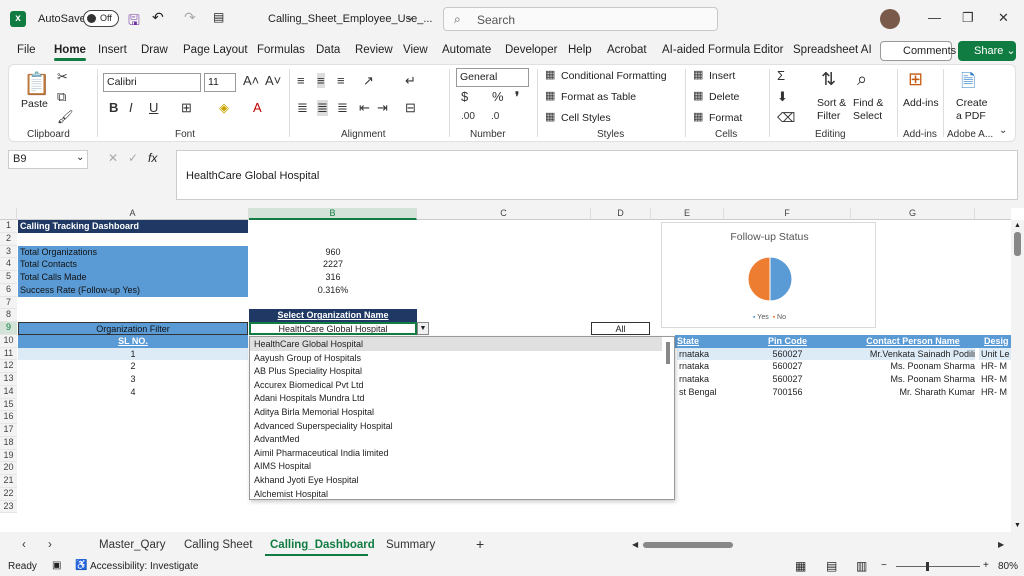 This screenshot has height=576, width=1024. I want to click on zoom-in-icon: +, so click(986, 565).